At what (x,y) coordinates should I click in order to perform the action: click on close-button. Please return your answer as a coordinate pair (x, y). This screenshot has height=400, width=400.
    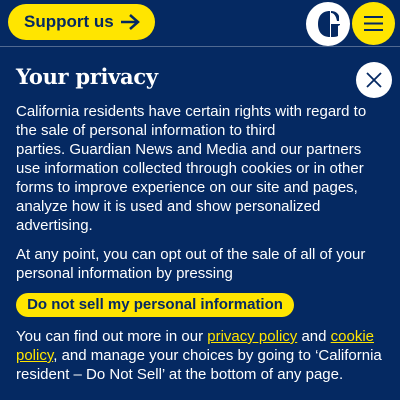
    Looking at the image, I should click on (374, 80).